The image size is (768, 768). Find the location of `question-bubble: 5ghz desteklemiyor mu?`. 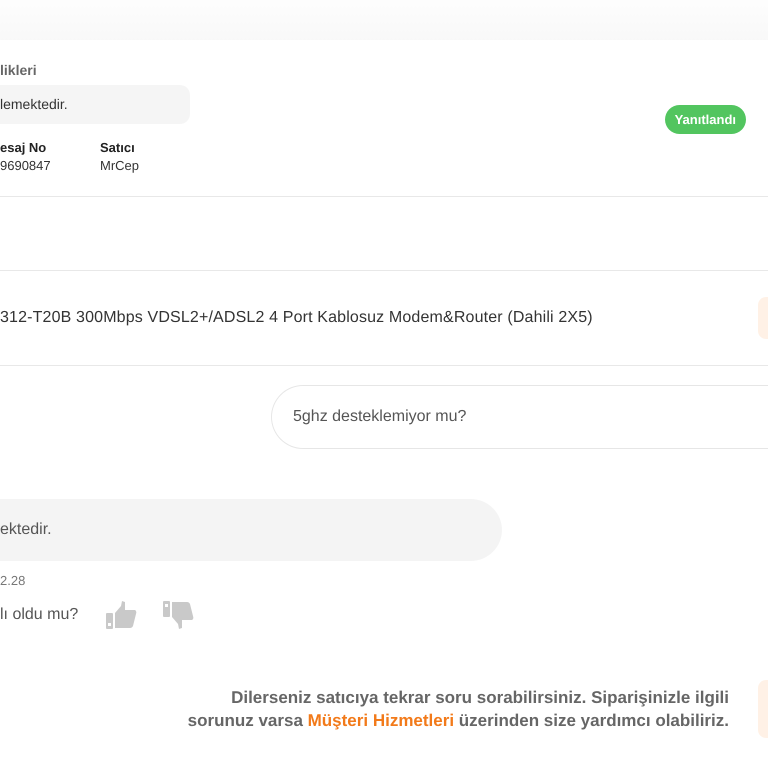

question-bubble: 5ghz desteklemiyor mu? is located at coordinates (519, 417).